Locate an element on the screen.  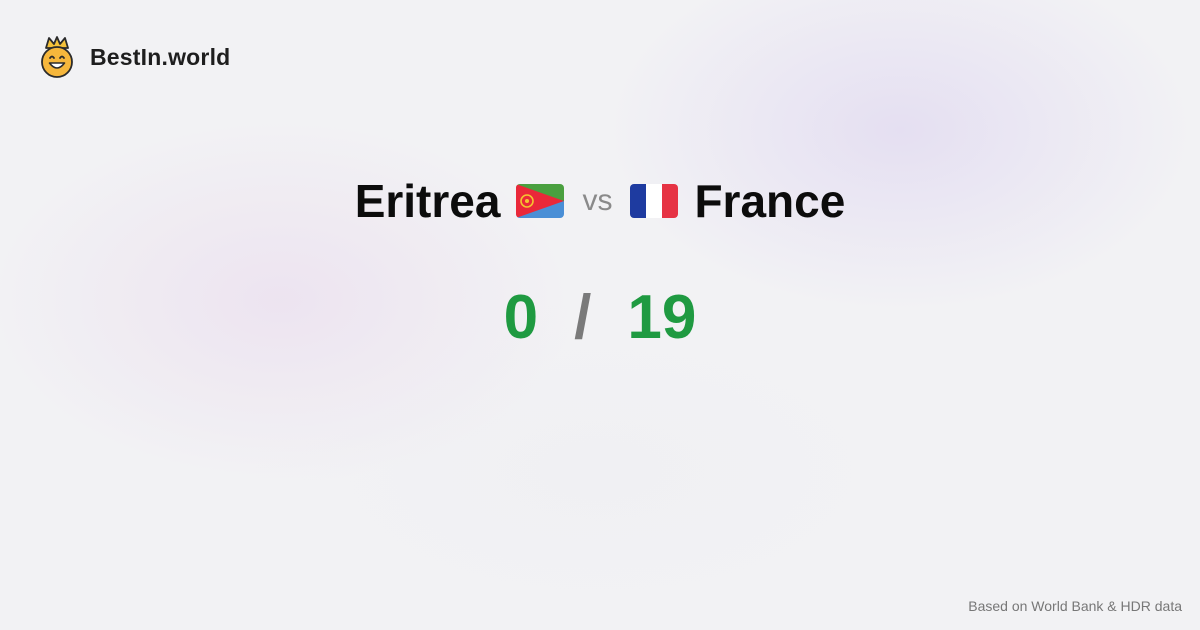
country-right-name: France is located at coordinates (769, 201).